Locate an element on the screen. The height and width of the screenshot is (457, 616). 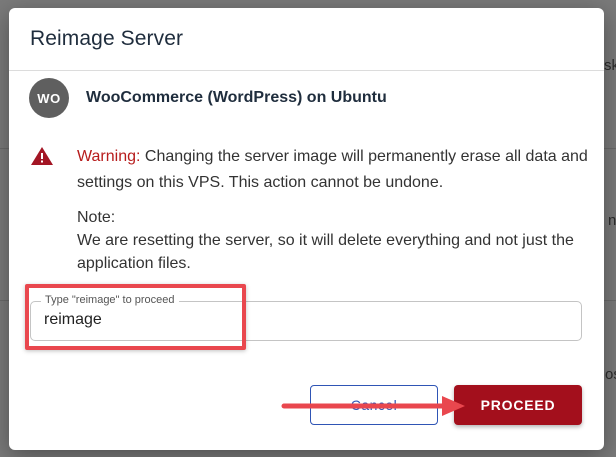
note-heading: Note: is located at coordinates (96, 217).